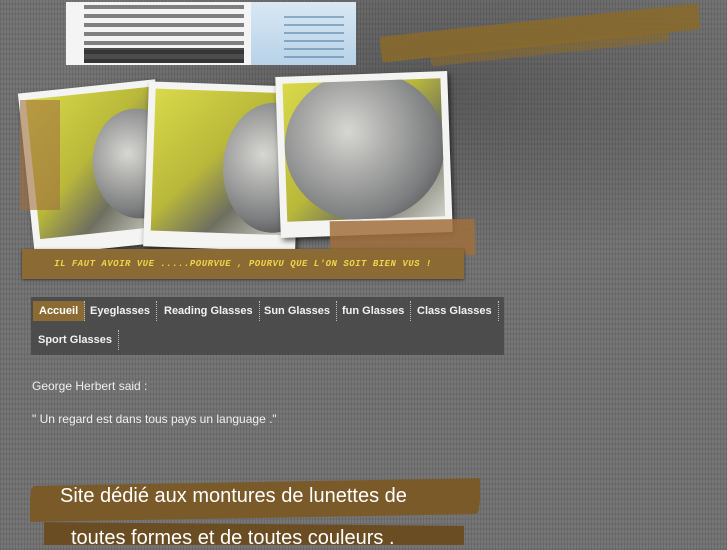 The image size is (727, 550). I want to click on nav-item-sport-glasses: Sport Glasses, so click(75, 340).